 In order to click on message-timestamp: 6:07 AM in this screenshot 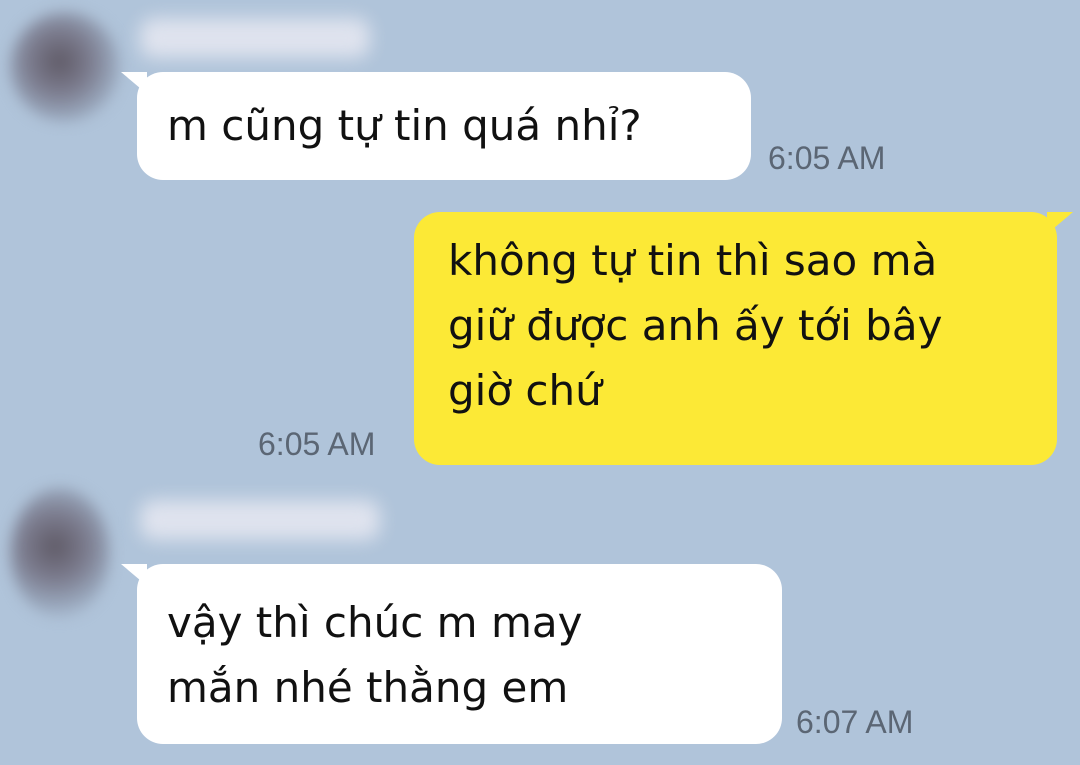, I will do `click(855, 722)`.